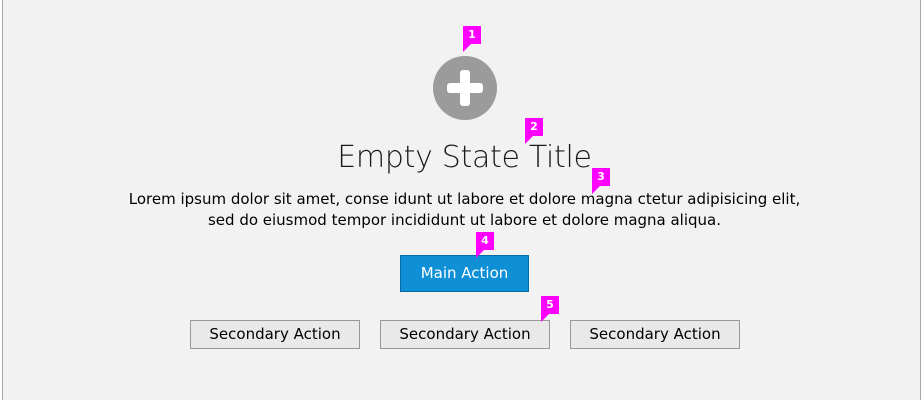 This screenshot has height=400, width=923. What do you see at coordinates (601, 181) in the screenshot?
I see `annotation-marker-3: 3` at bounding box center [601, 181].